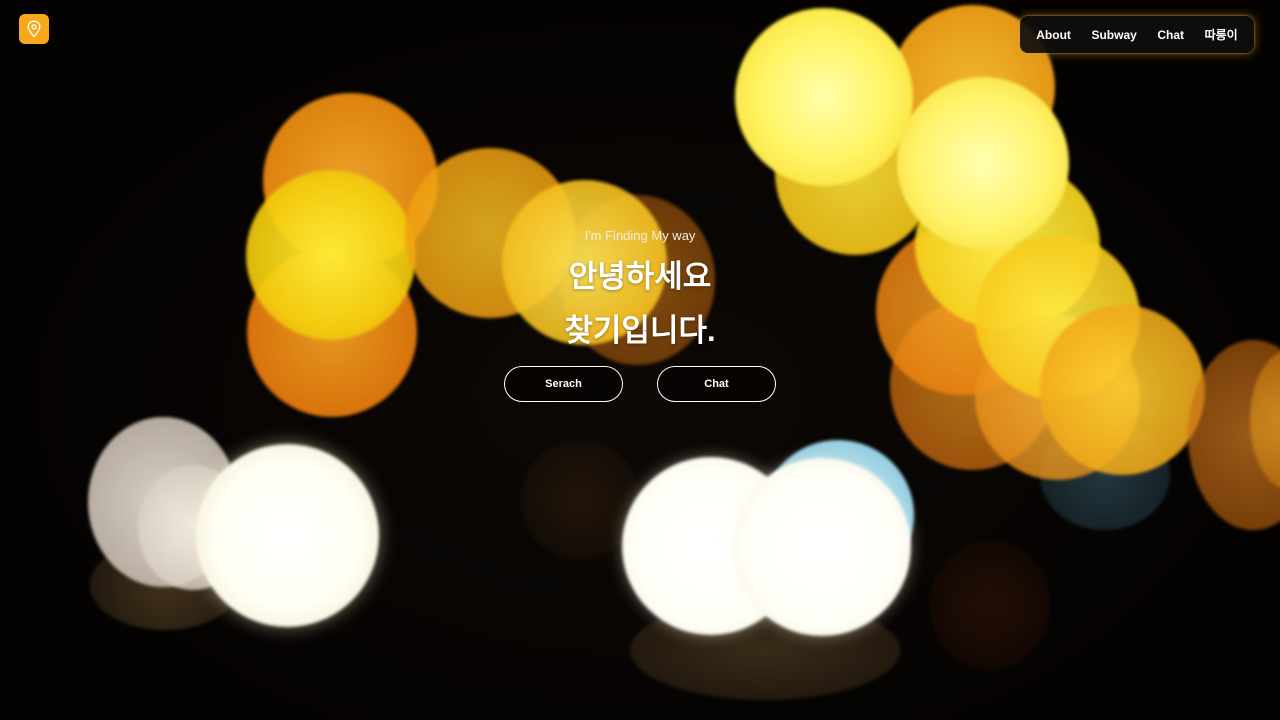 Image resolution: width=1280 pixels, height=720 pixels. I want to click on hero-subtitle: I'm Finding My way, so click(640, 235).